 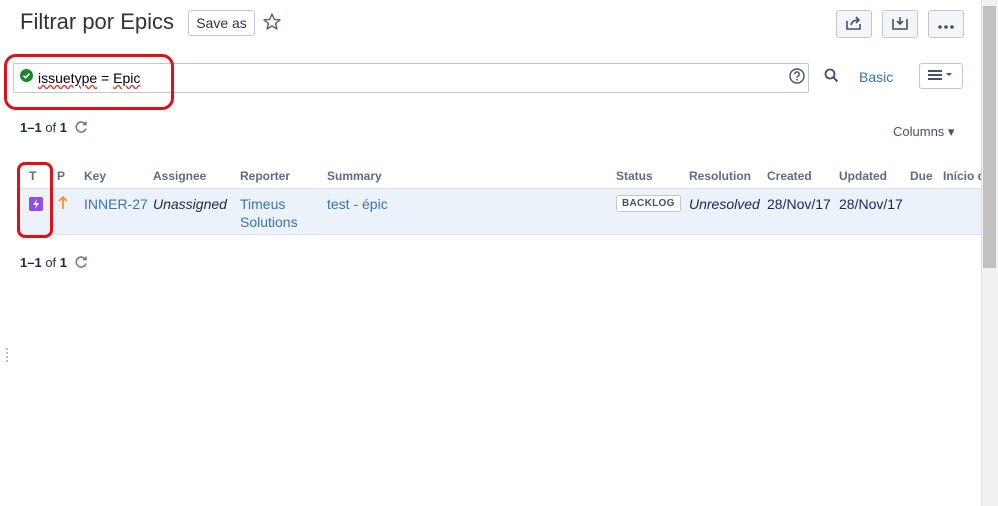 What do you see at coordinates (923, 132) in the screenshot?
I see `columns-dropdown: Columns ▾` at bounding box center [923, 132].